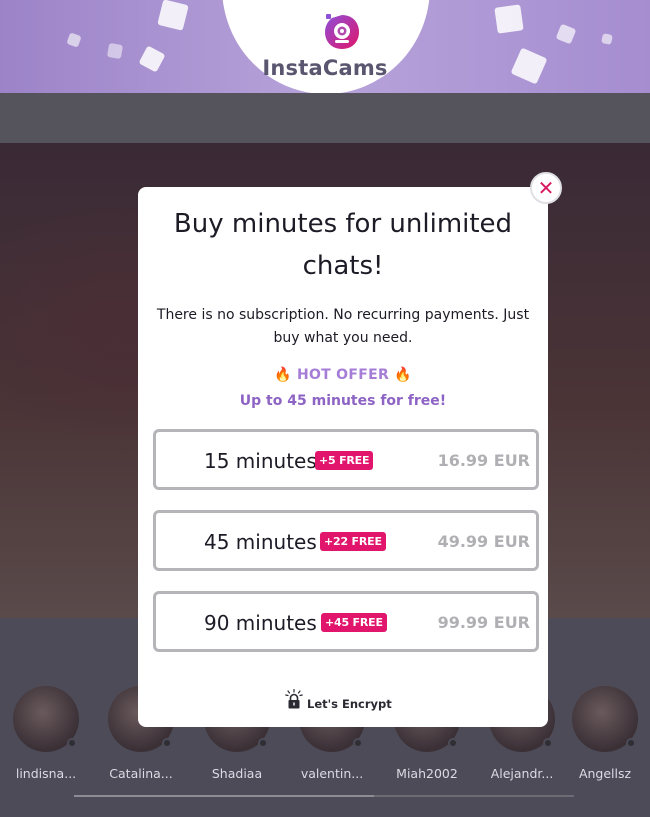 This screenshot has height=817, width=650. Describe the element at coordinates (349, 704) in the screenshot. I see `lets-encrypt-label: Let's Encrypt` at that location.